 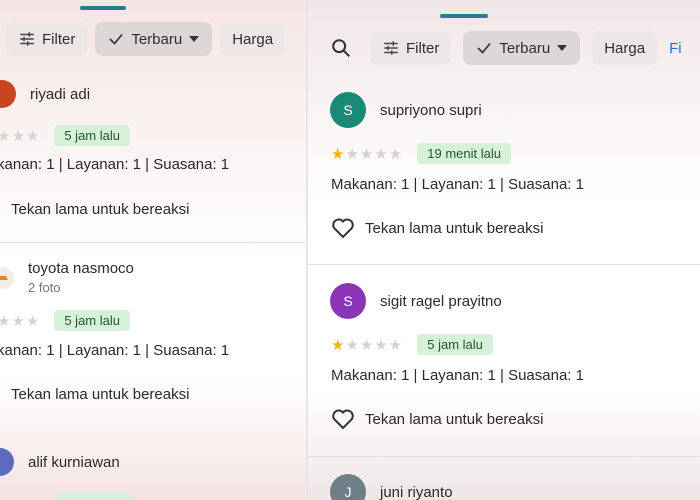 I want to click on search-icon, so click(x=341, y=48).